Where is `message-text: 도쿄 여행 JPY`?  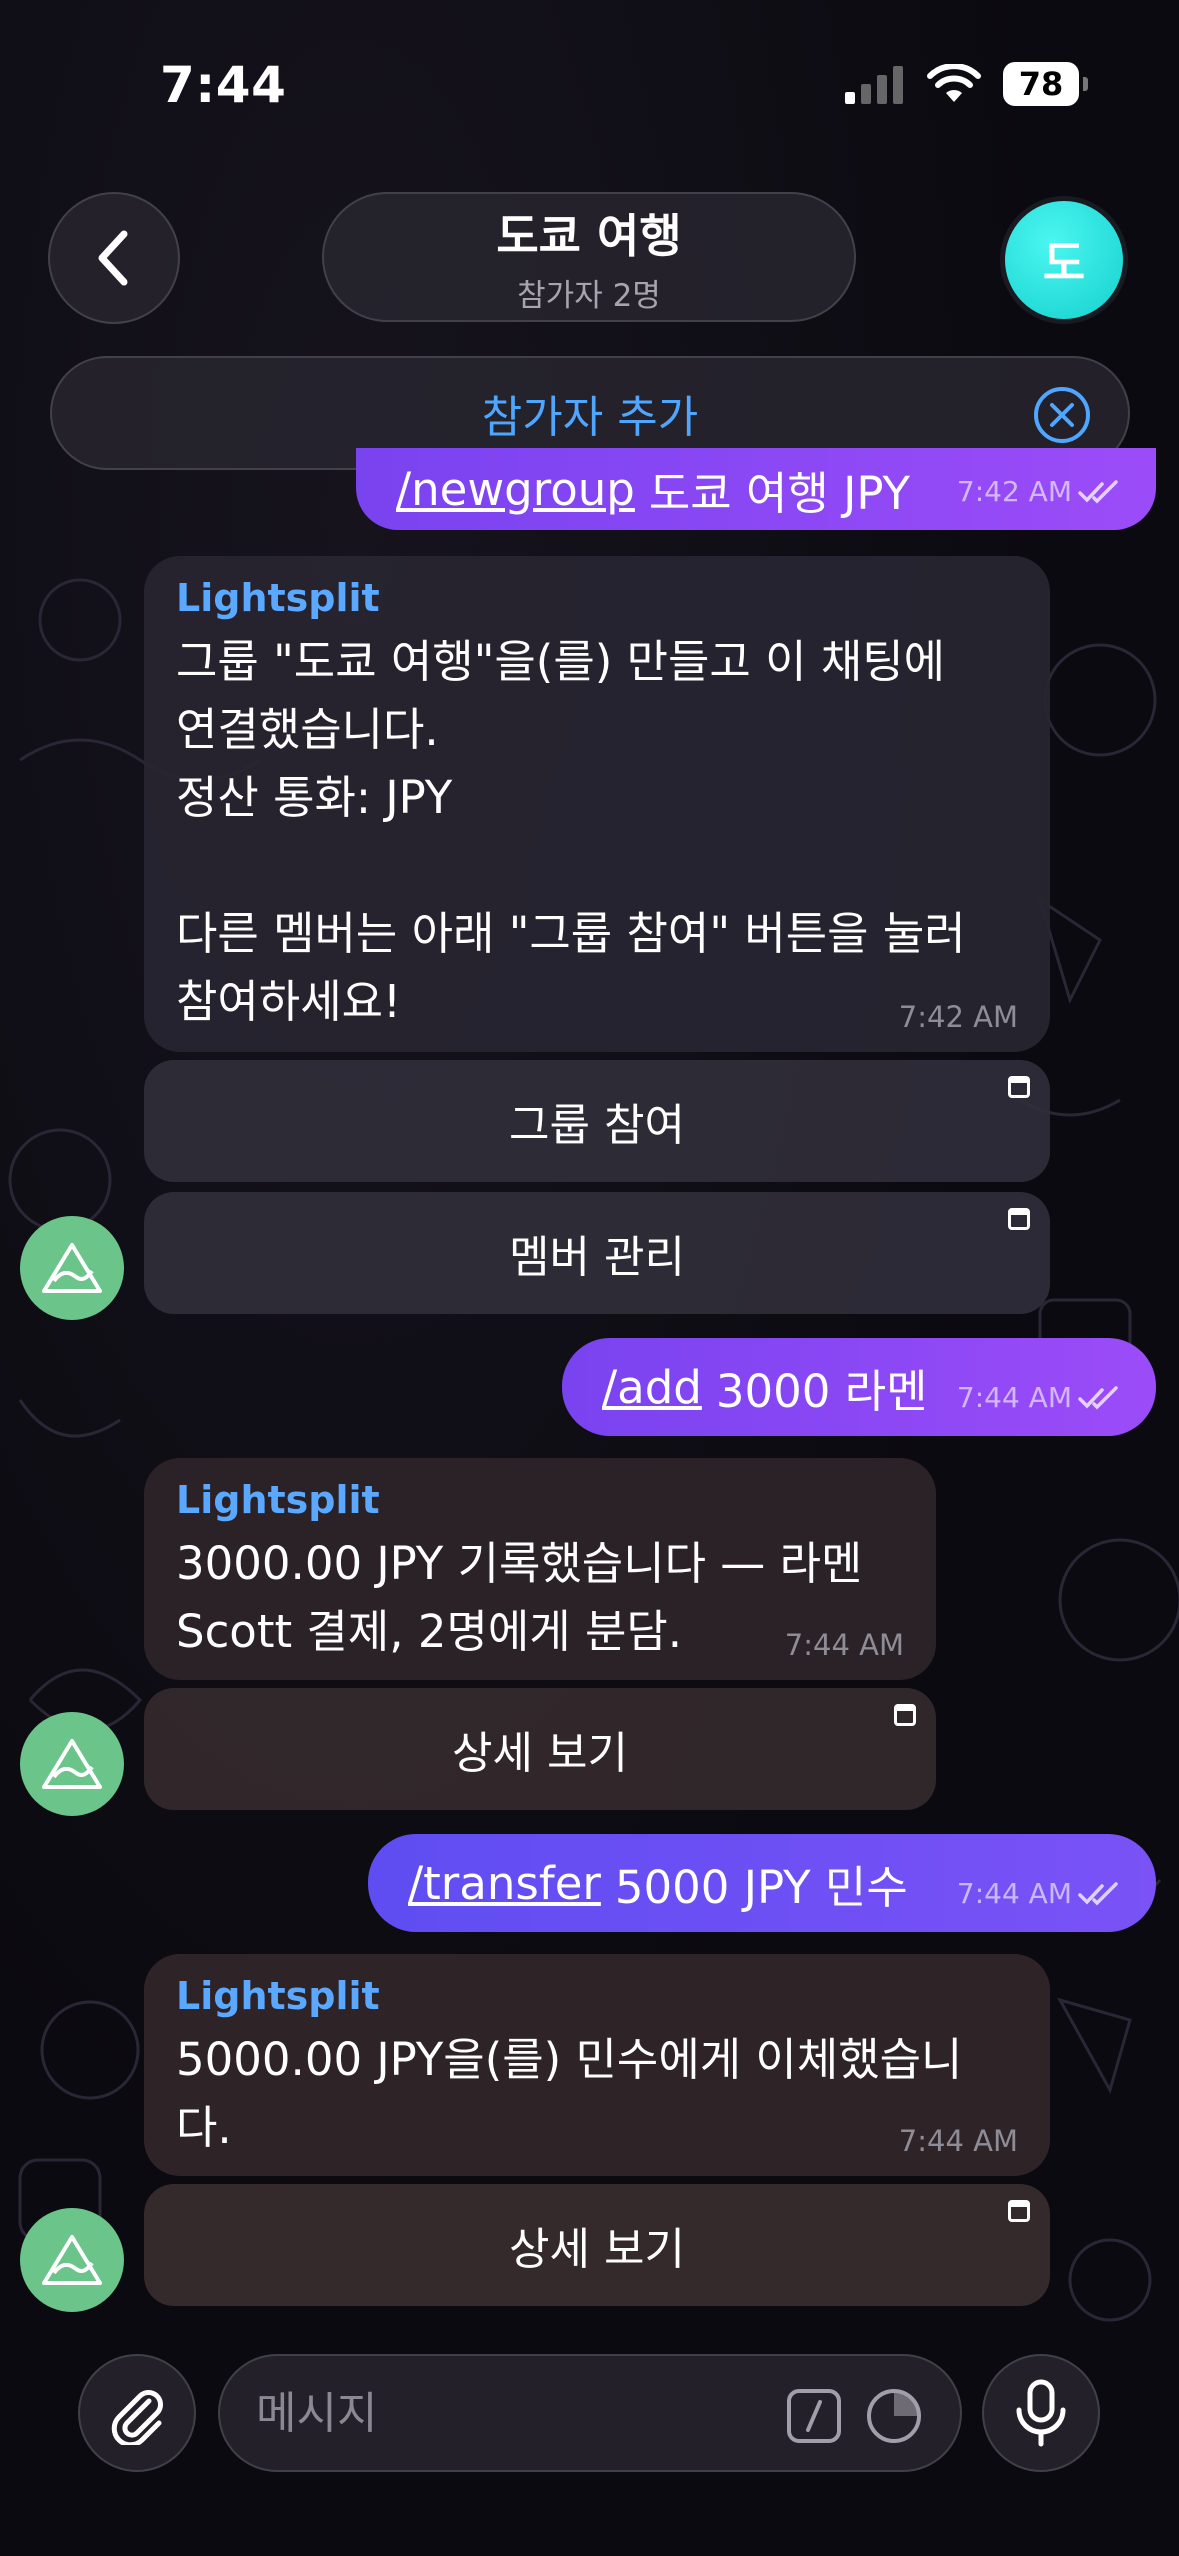
message-text: 도쿄 여행 JPY is located at coordinates (779, 493).